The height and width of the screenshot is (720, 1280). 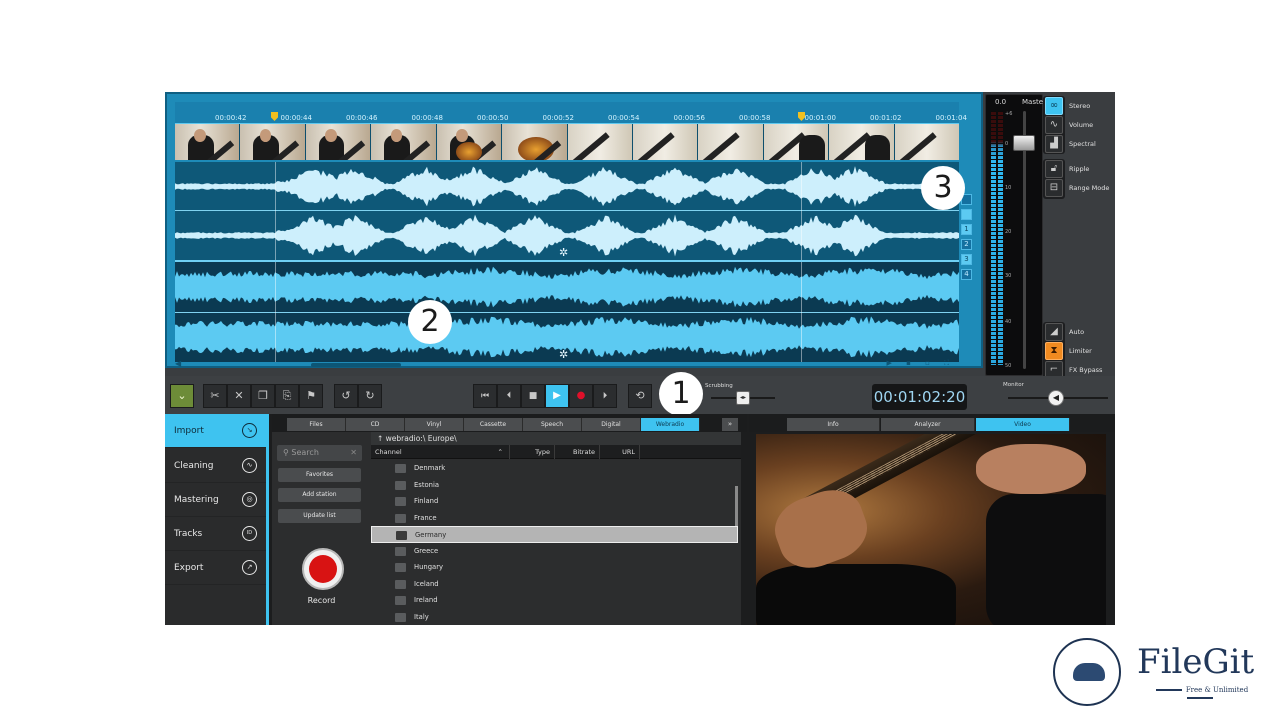 I want to click on nav-import: Import ↘, so click(x=215, y=431).